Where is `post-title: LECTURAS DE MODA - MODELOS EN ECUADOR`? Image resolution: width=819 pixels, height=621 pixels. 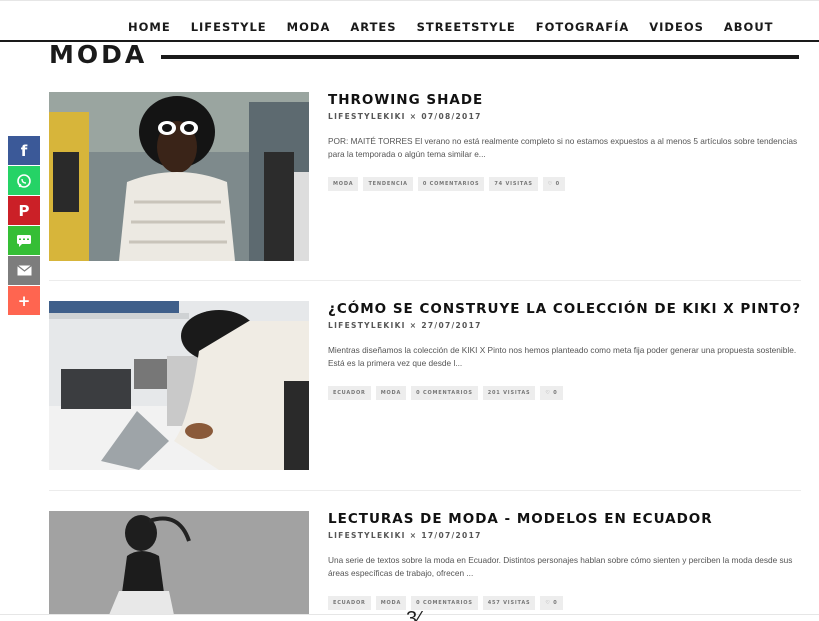 post-title: LECTURAS DE MODA - MODELOS EN ECUADOR is located at coordinates (565, 519).